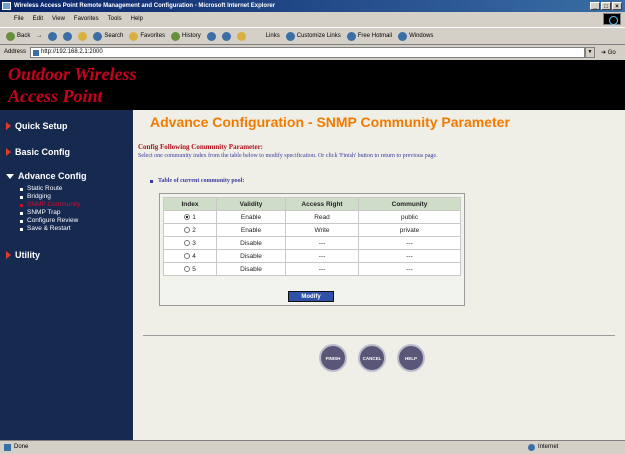 The height and width of the screenshot is (454, 625). What do you see at coordinates (272, 36) in the screenshot?
I see `links-label: Links` at bounding box center [272, 36].